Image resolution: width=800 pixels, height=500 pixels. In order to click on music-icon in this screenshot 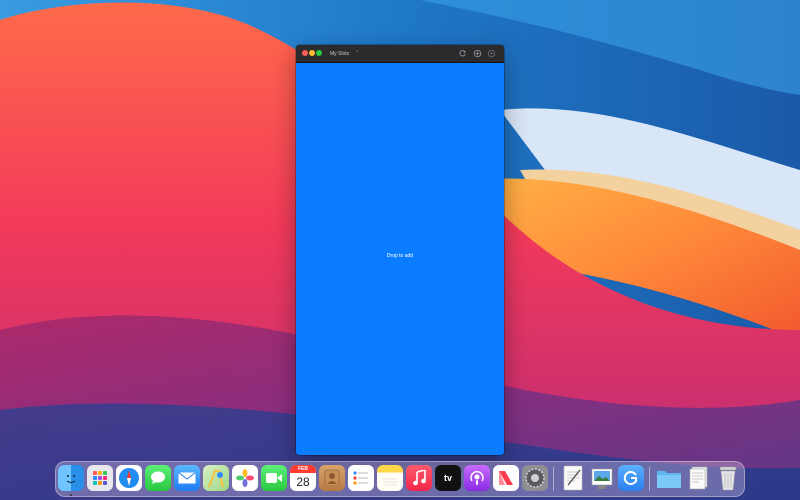, I will do `click(419, 478)`.